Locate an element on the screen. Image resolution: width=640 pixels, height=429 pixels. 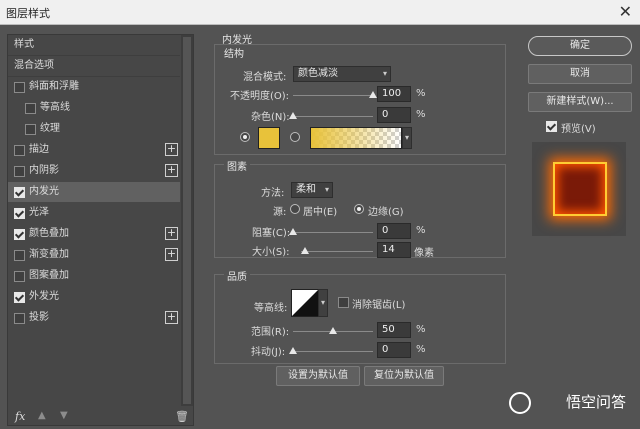
gradient-swatch is located at coordinates (356, 138).